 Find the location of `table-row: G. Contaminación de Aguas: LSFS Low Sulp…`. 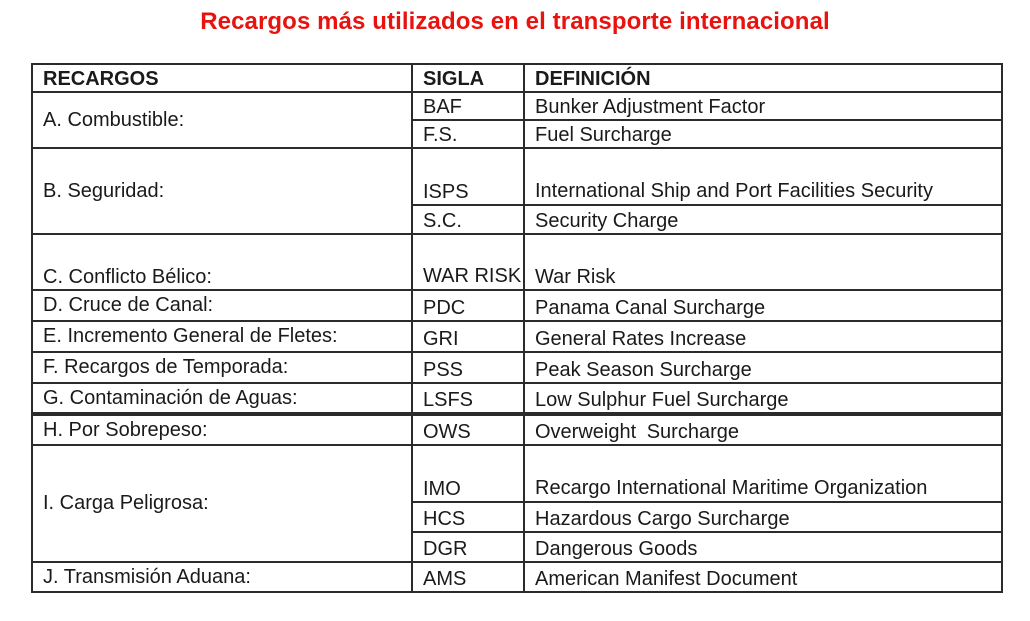

table-row: G. Contaminación de Aguas: LSFS Low Sulp… is located at coordinates (517, 398).